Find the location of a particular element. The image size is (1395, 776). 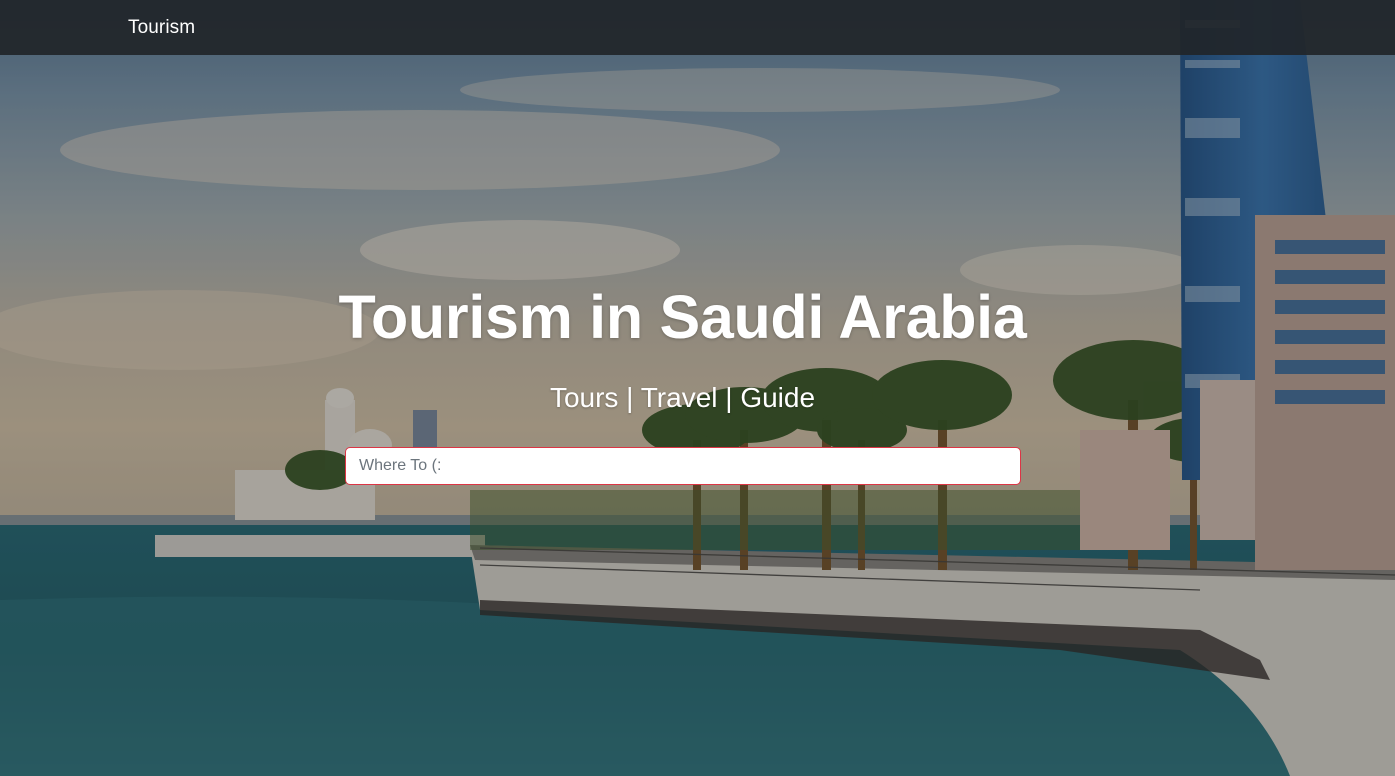

hero-title: Tourism in Saudi Arabia is located at coordinates (682, 317).